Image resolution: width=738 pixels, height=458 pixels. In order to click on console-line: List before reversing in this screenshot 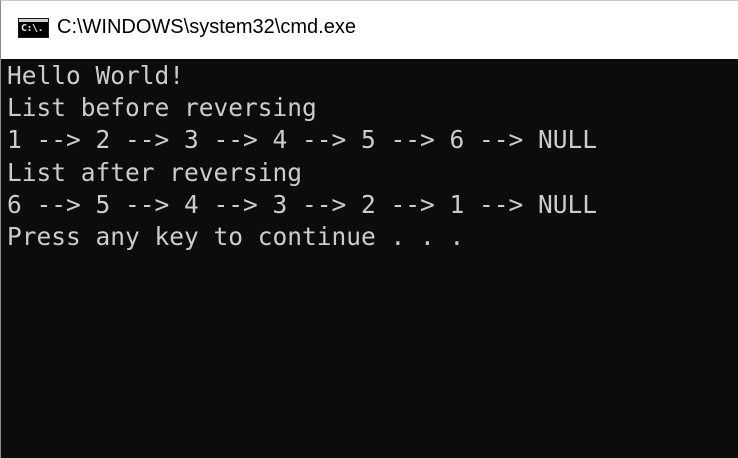, I will do `click(162, 108)`.